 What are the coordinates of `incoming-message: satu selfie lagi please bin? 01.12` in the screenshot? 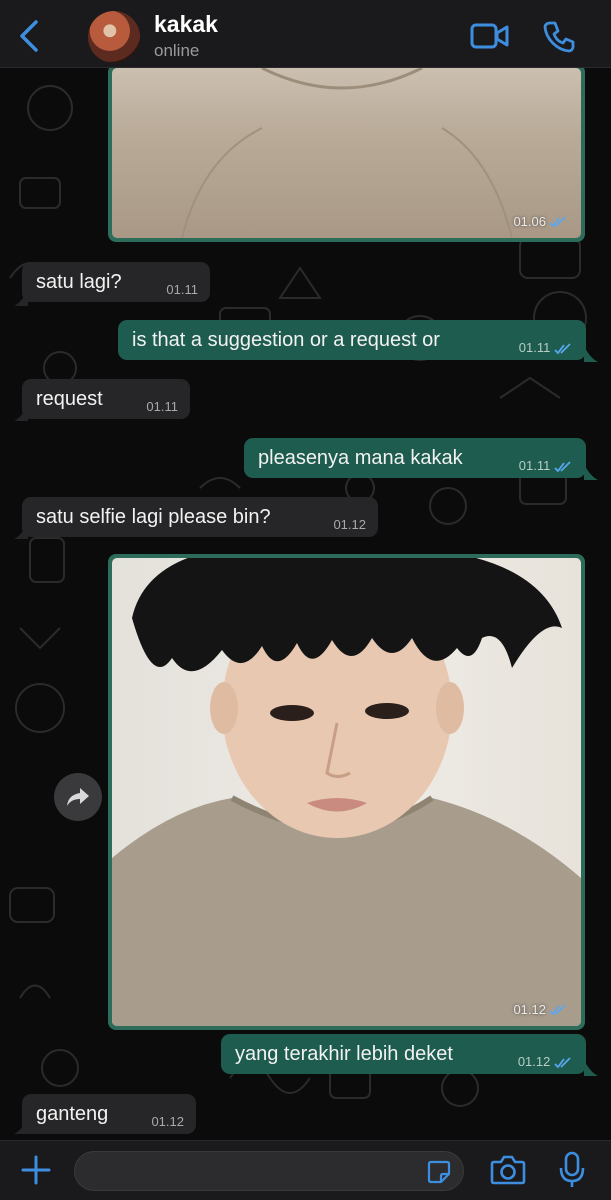 It's located at (200, 517).